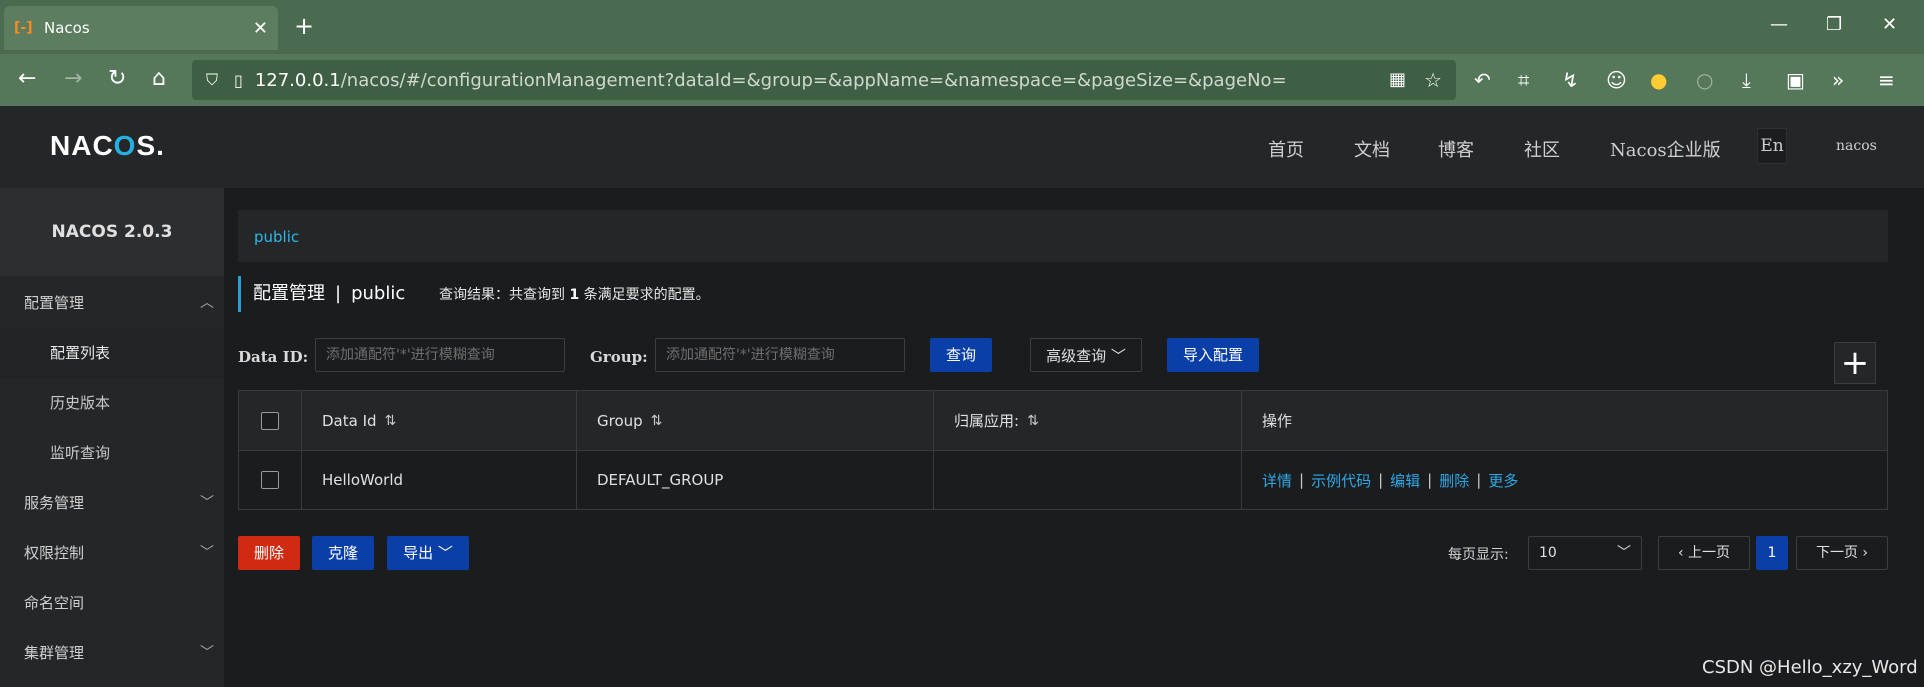  Describe the element at coordinates (304, 26) in the screenshot. I see `new-tab-icon: +` at that location.